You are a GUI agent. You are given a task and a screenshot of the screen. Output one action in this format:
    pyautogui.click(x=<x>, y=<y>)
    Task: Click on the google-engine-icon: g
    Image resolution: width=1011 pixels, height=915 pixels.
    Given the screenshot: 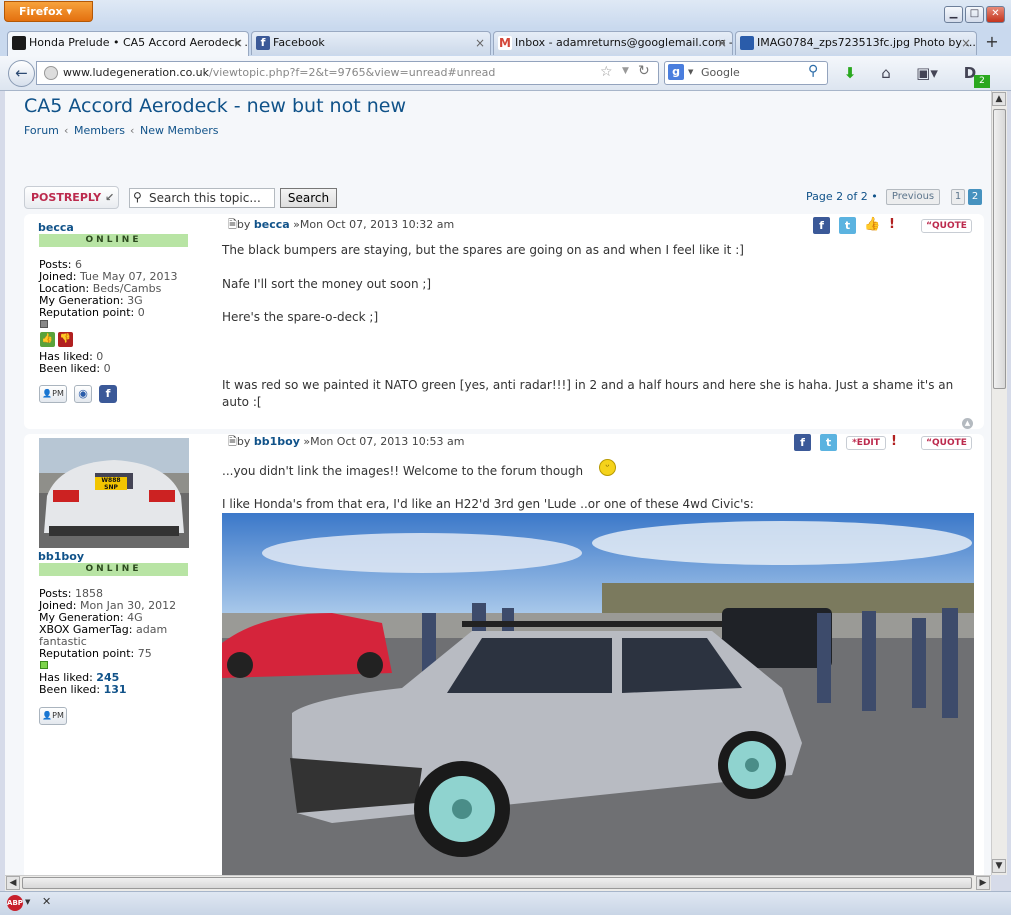 What is the action you would take?
    pyautogui.click(x=676, y=72)
    